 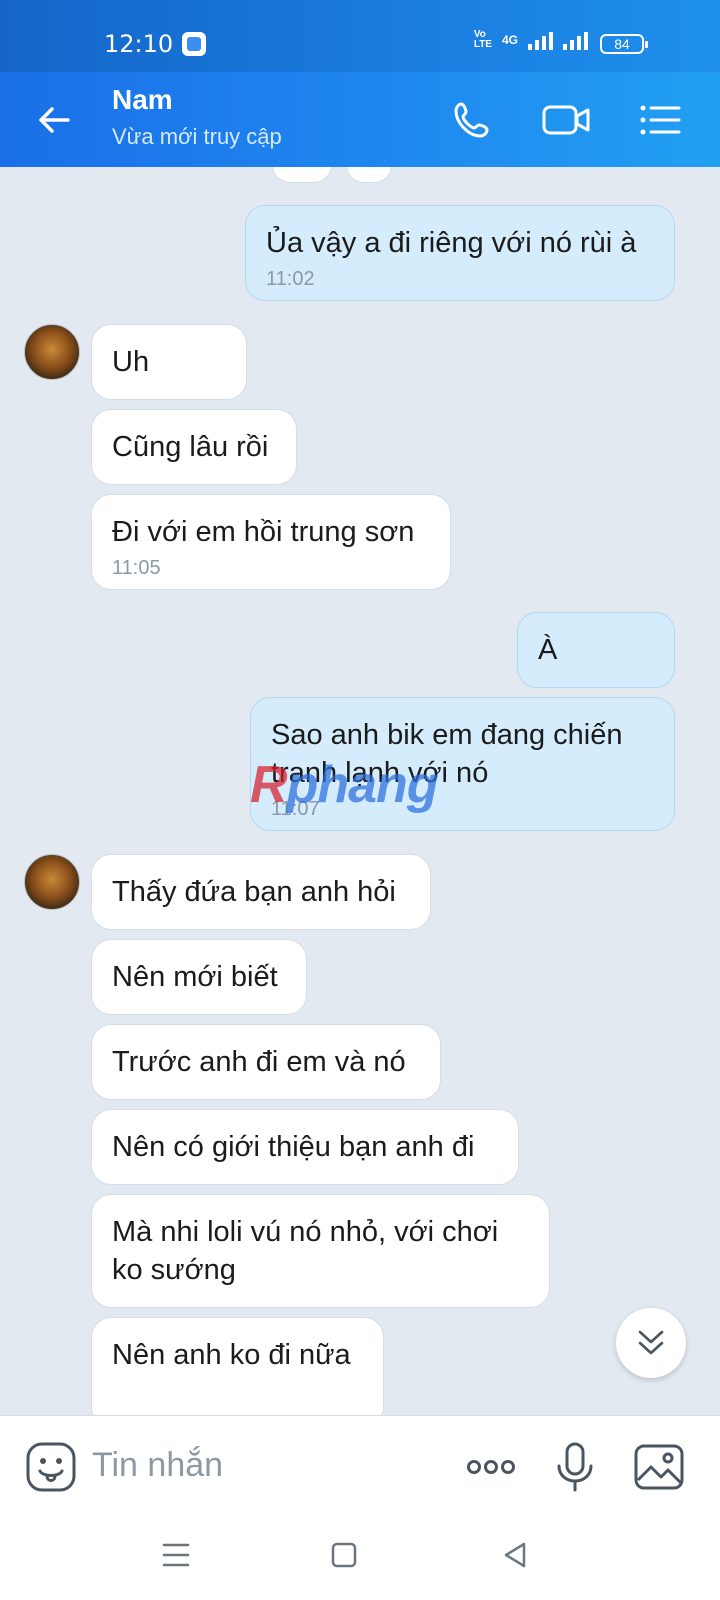 I want to click on notification-app-icon, so click(x=194, y=44).